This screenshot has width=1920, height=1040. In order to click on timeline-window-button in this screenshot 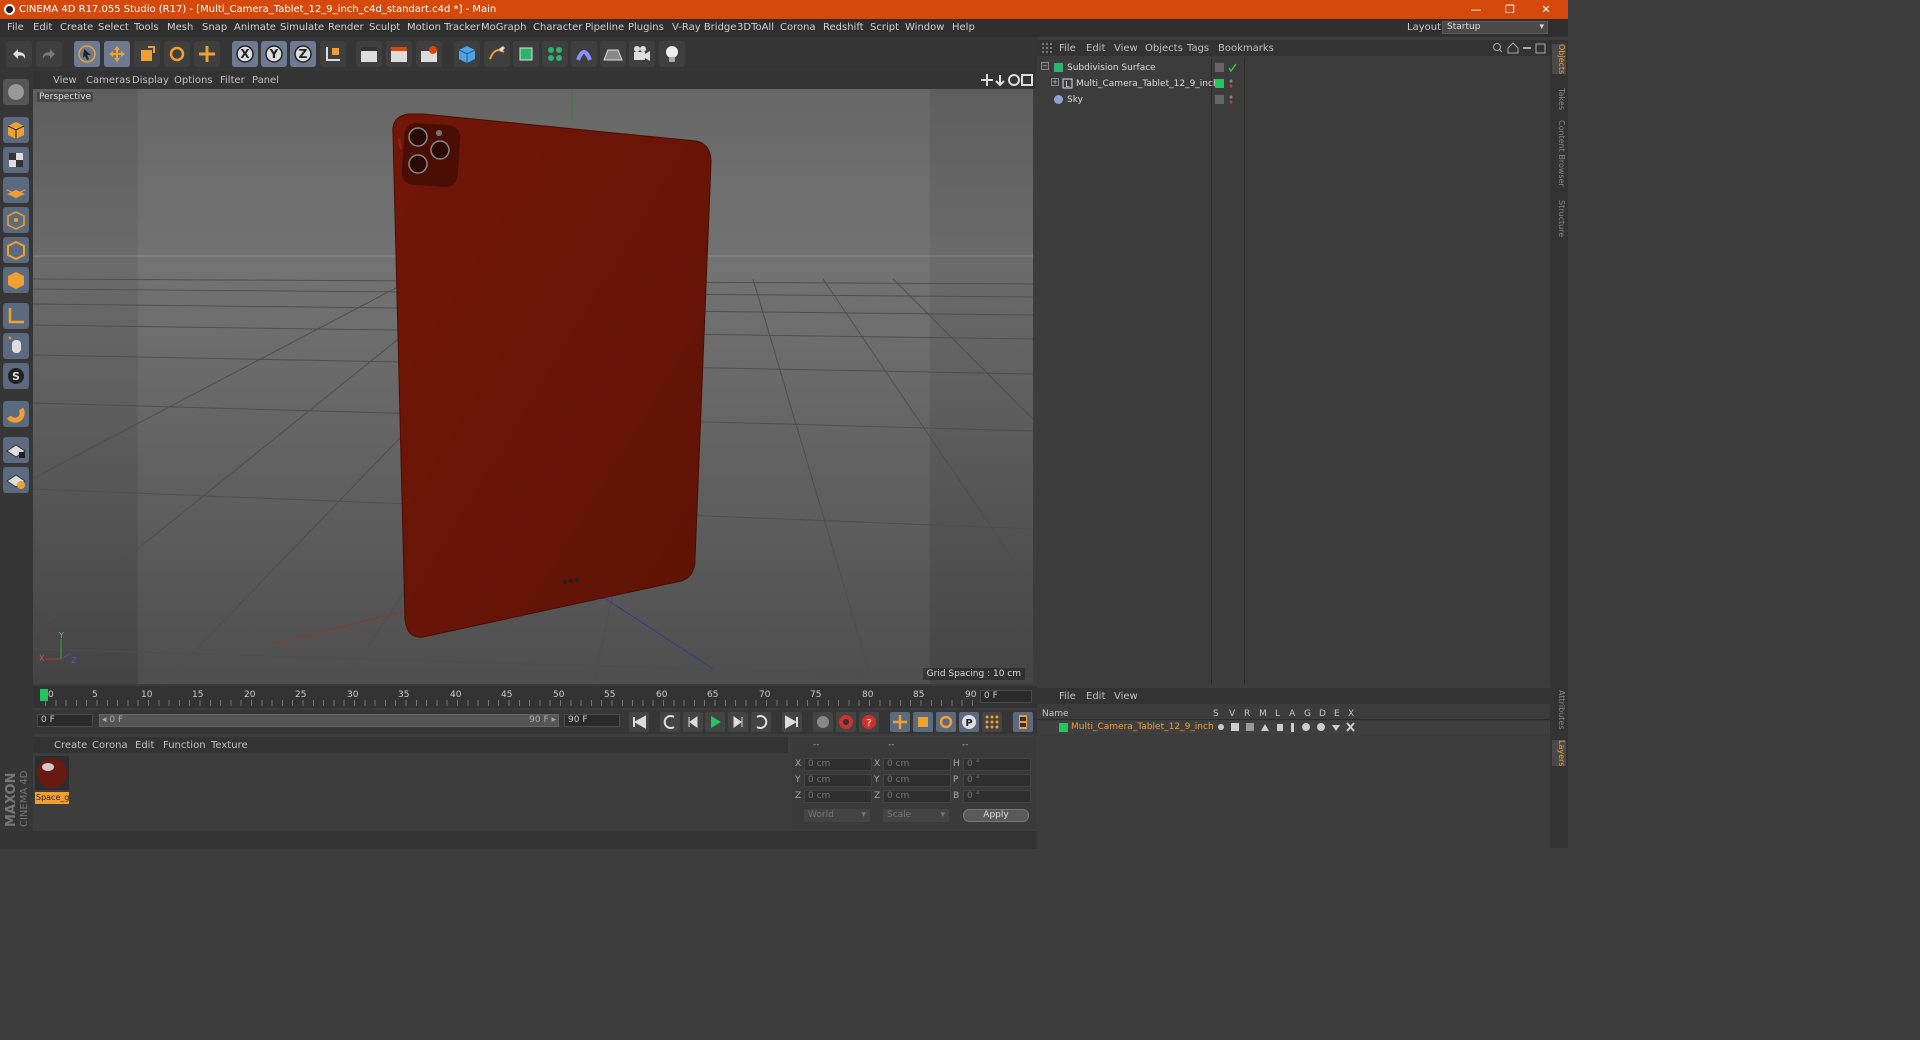, I will do `click(1023, 722)`.